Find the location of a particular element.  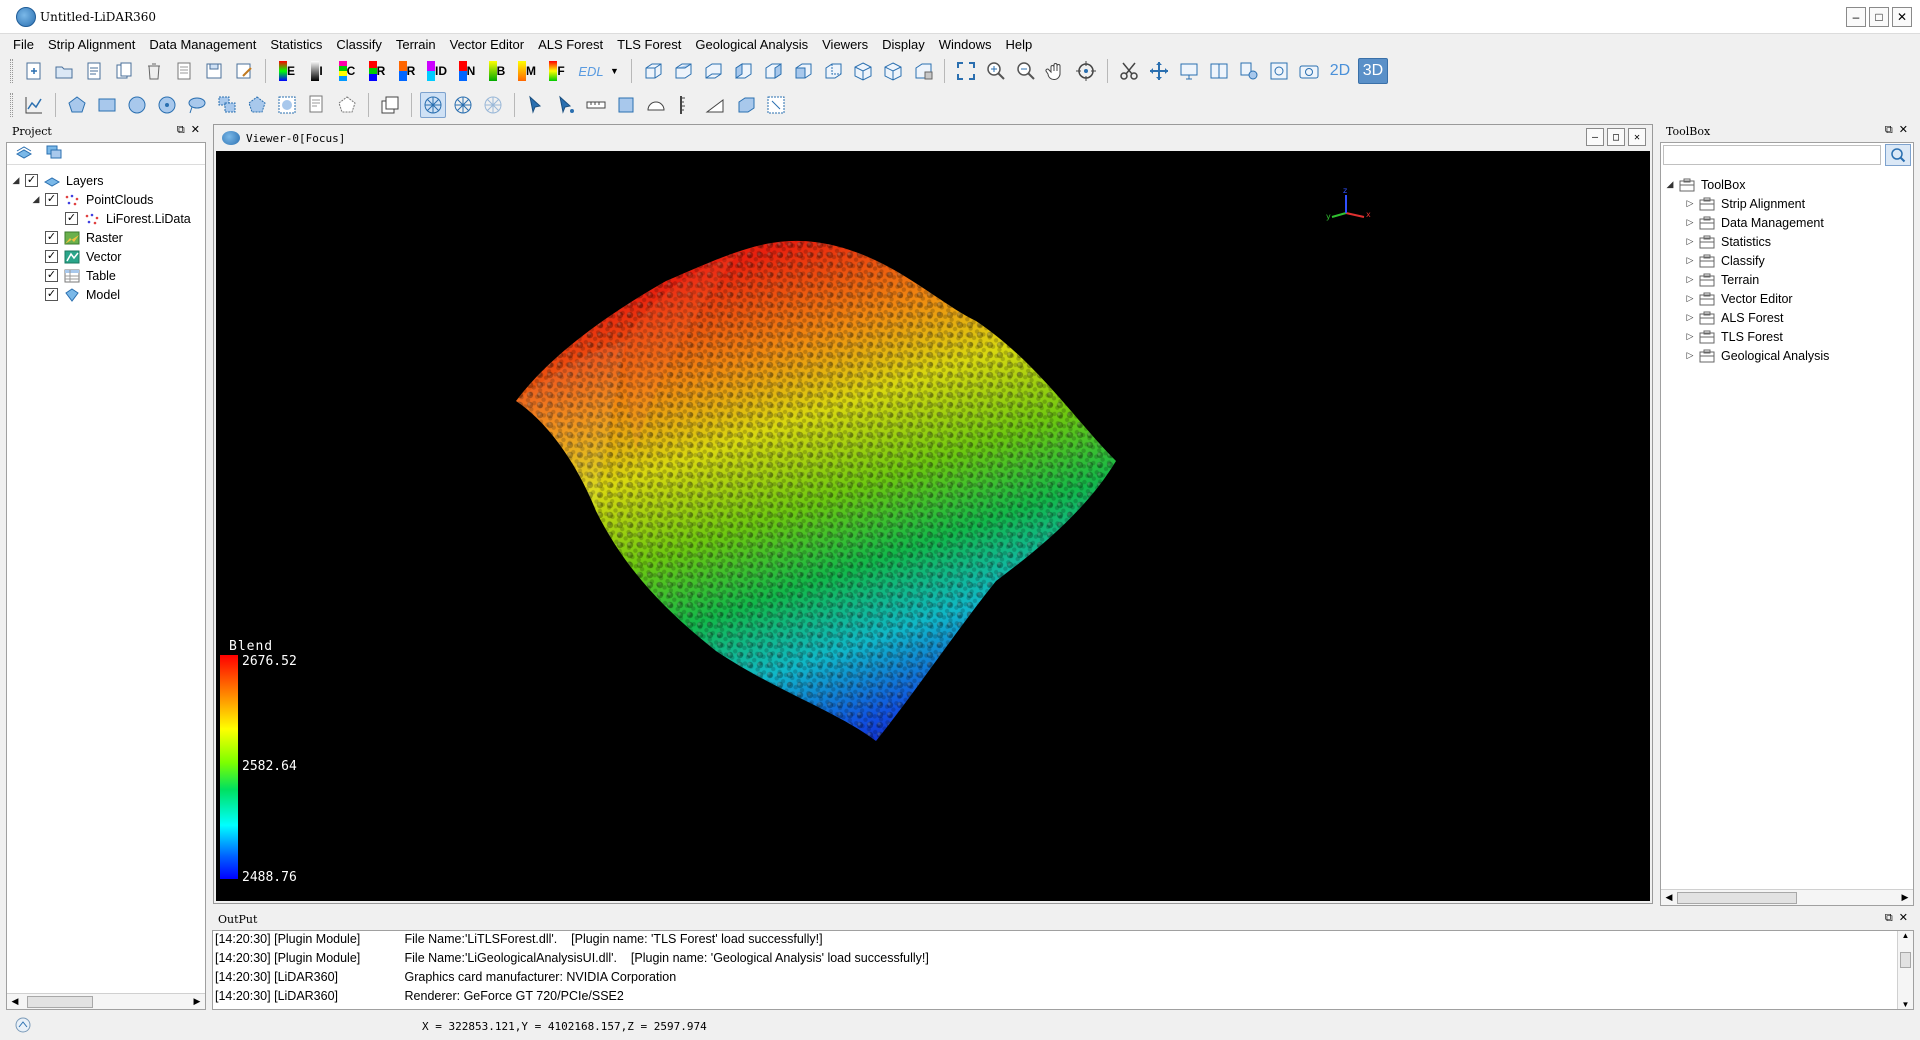

render-blend-icon: B is located at coordinates (497, 71).